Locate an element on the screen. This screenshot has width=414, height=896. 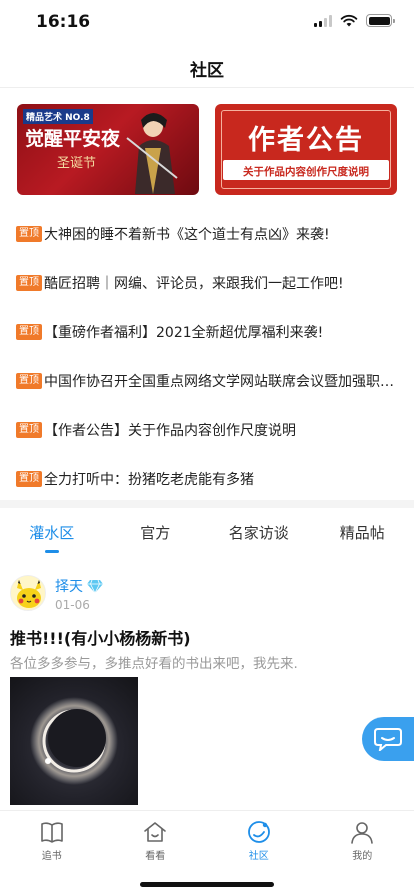
banner-subtitle: 关于作品内容创作尺度说明 is located at coordinates (306, 172).